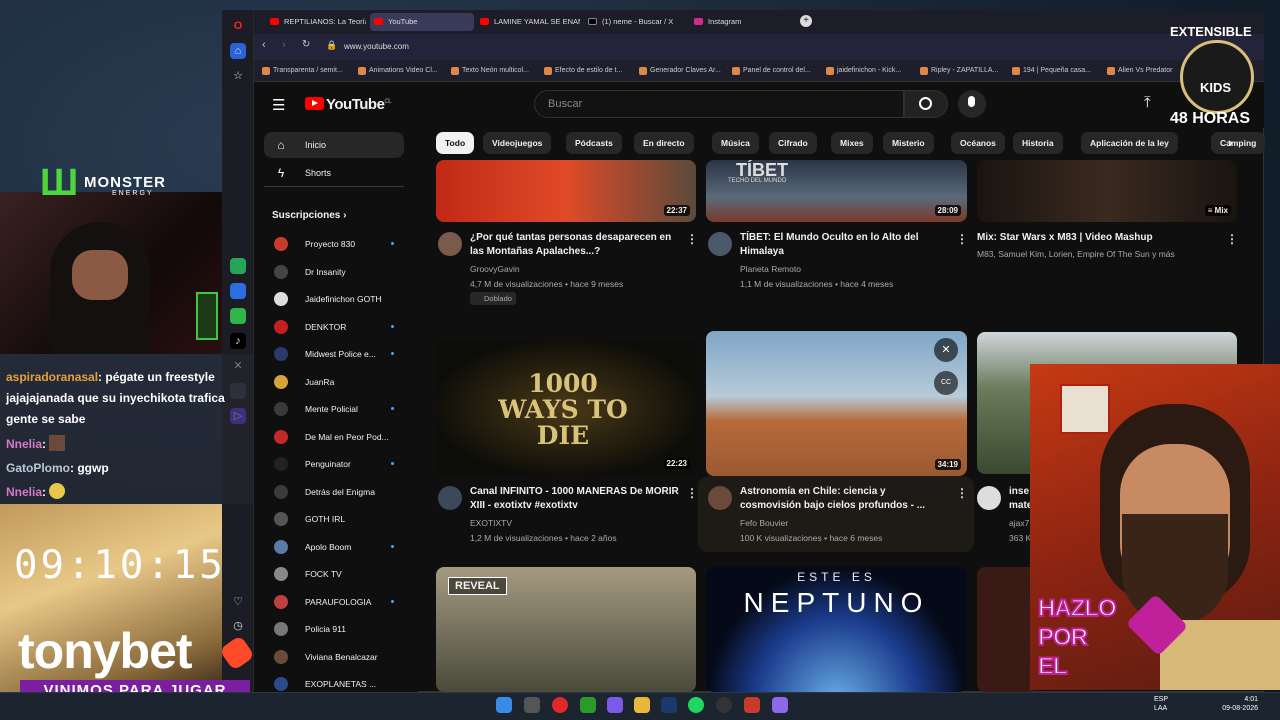 The width and height of the screenshot is (1280, 720). What do you see at coordinates (284, 45) in the screenshot?
I see `forward-icon: ›` at bounding box center [284, 45].